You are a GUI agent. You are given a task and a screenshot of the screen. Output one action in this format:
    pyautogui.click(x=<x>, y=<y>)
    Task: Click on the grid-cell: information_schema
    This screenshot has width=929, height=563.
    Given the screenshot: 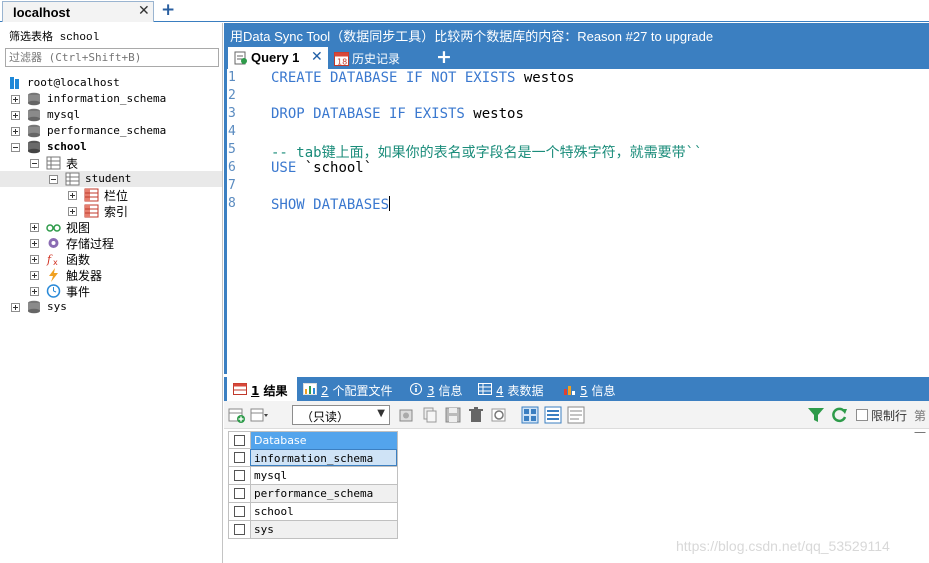 What is the action you would take?
    pyautogui.click(x=323, y=457)
    